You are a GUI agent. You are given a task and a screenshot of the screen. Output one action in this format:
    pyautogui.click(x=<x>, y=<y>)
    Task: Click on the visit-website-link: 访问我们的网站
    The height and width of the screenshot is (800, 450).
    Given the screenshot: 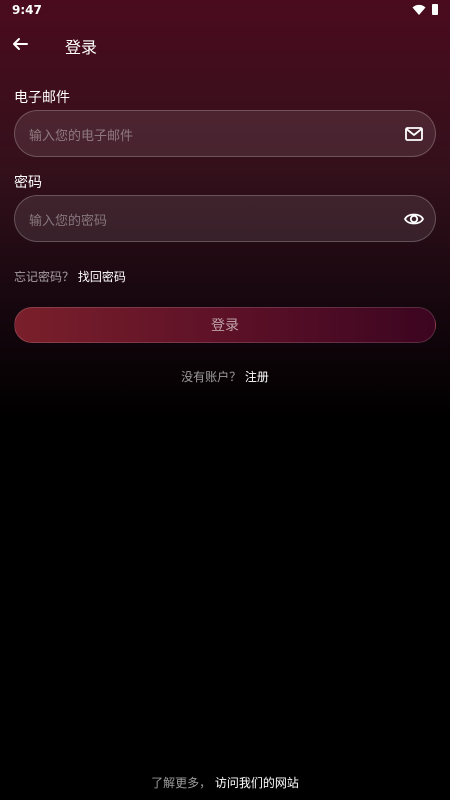 What is the action you would take?
    pyautogui.click(x=257, y=783)
    